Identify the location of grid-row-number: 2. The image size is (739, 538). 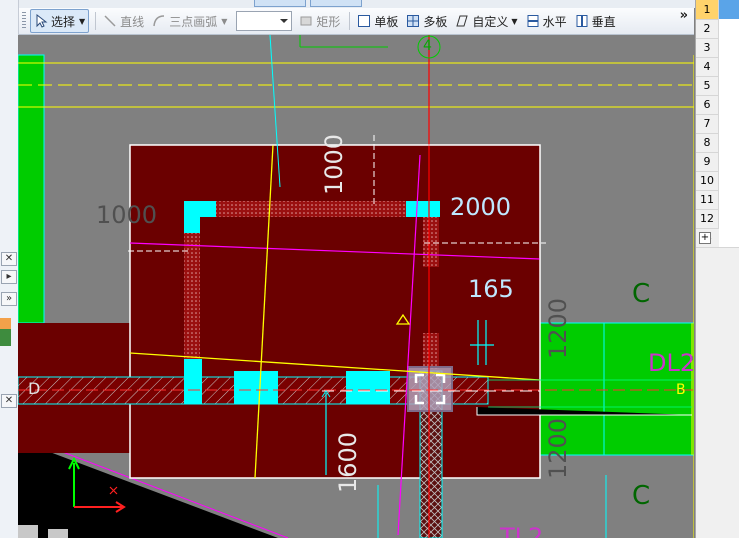
(707, 28).